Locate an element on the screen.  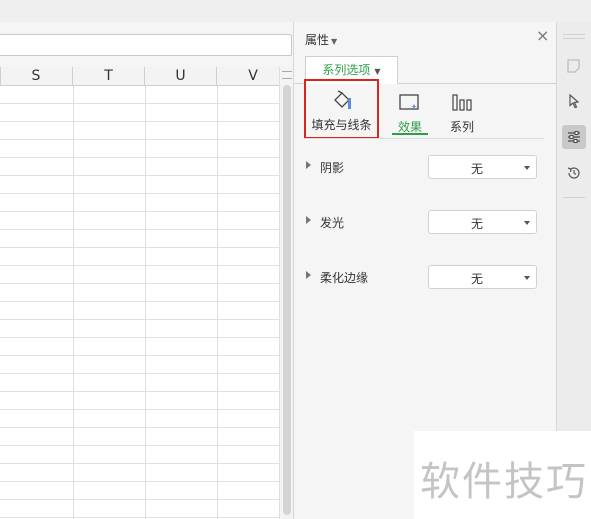
panel-title: 属性 ▼ is located at coordinates (321, 39).